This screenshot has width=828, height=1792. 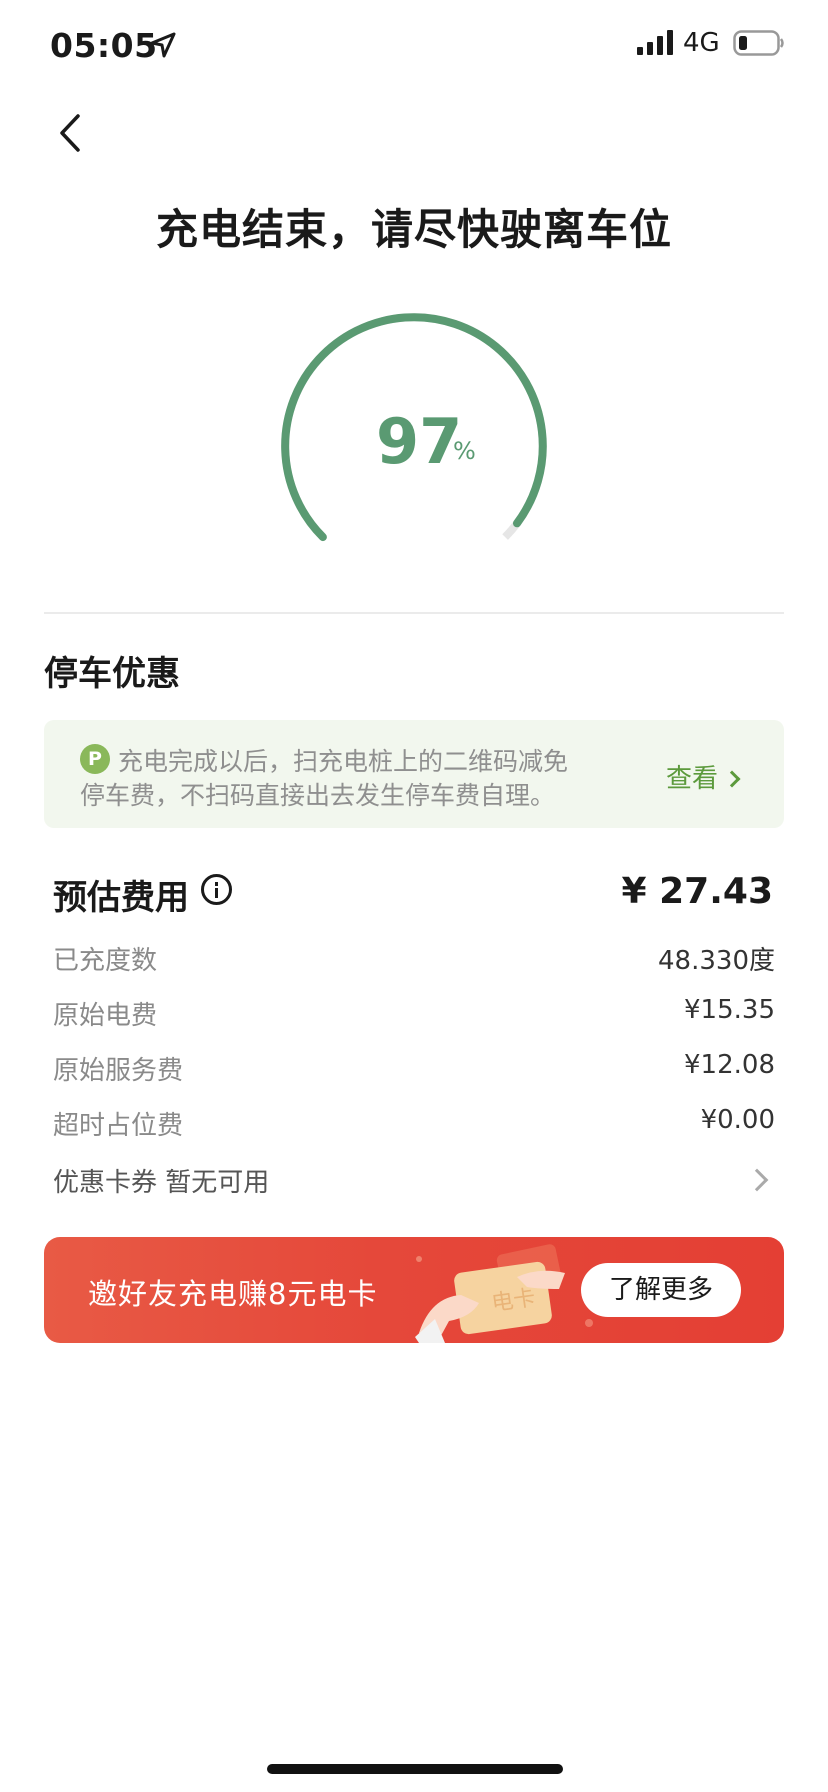 What do you see at coordinates (414, 1183) in the screenshot?
I see `coupon-row: 优惠卡券 暂无可用` at bounding box center [414, 1183].